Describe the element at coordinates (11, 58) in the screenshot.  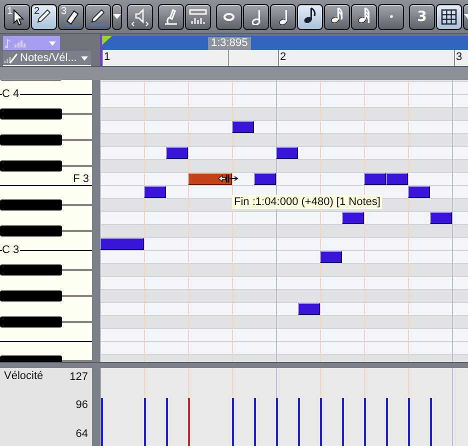
I see `pencil-bars-icon` at that location.